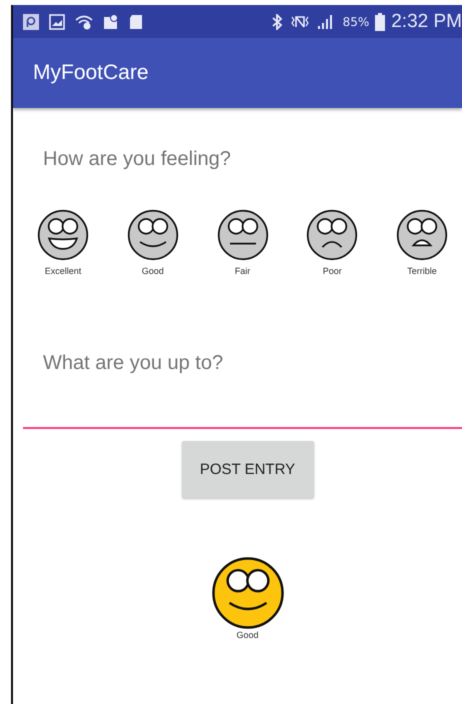 The height and width of the screenshot is (704, 462). Describe the element at coordinates (380, 21) in the screenshot. I see `battery-icon` at that location.